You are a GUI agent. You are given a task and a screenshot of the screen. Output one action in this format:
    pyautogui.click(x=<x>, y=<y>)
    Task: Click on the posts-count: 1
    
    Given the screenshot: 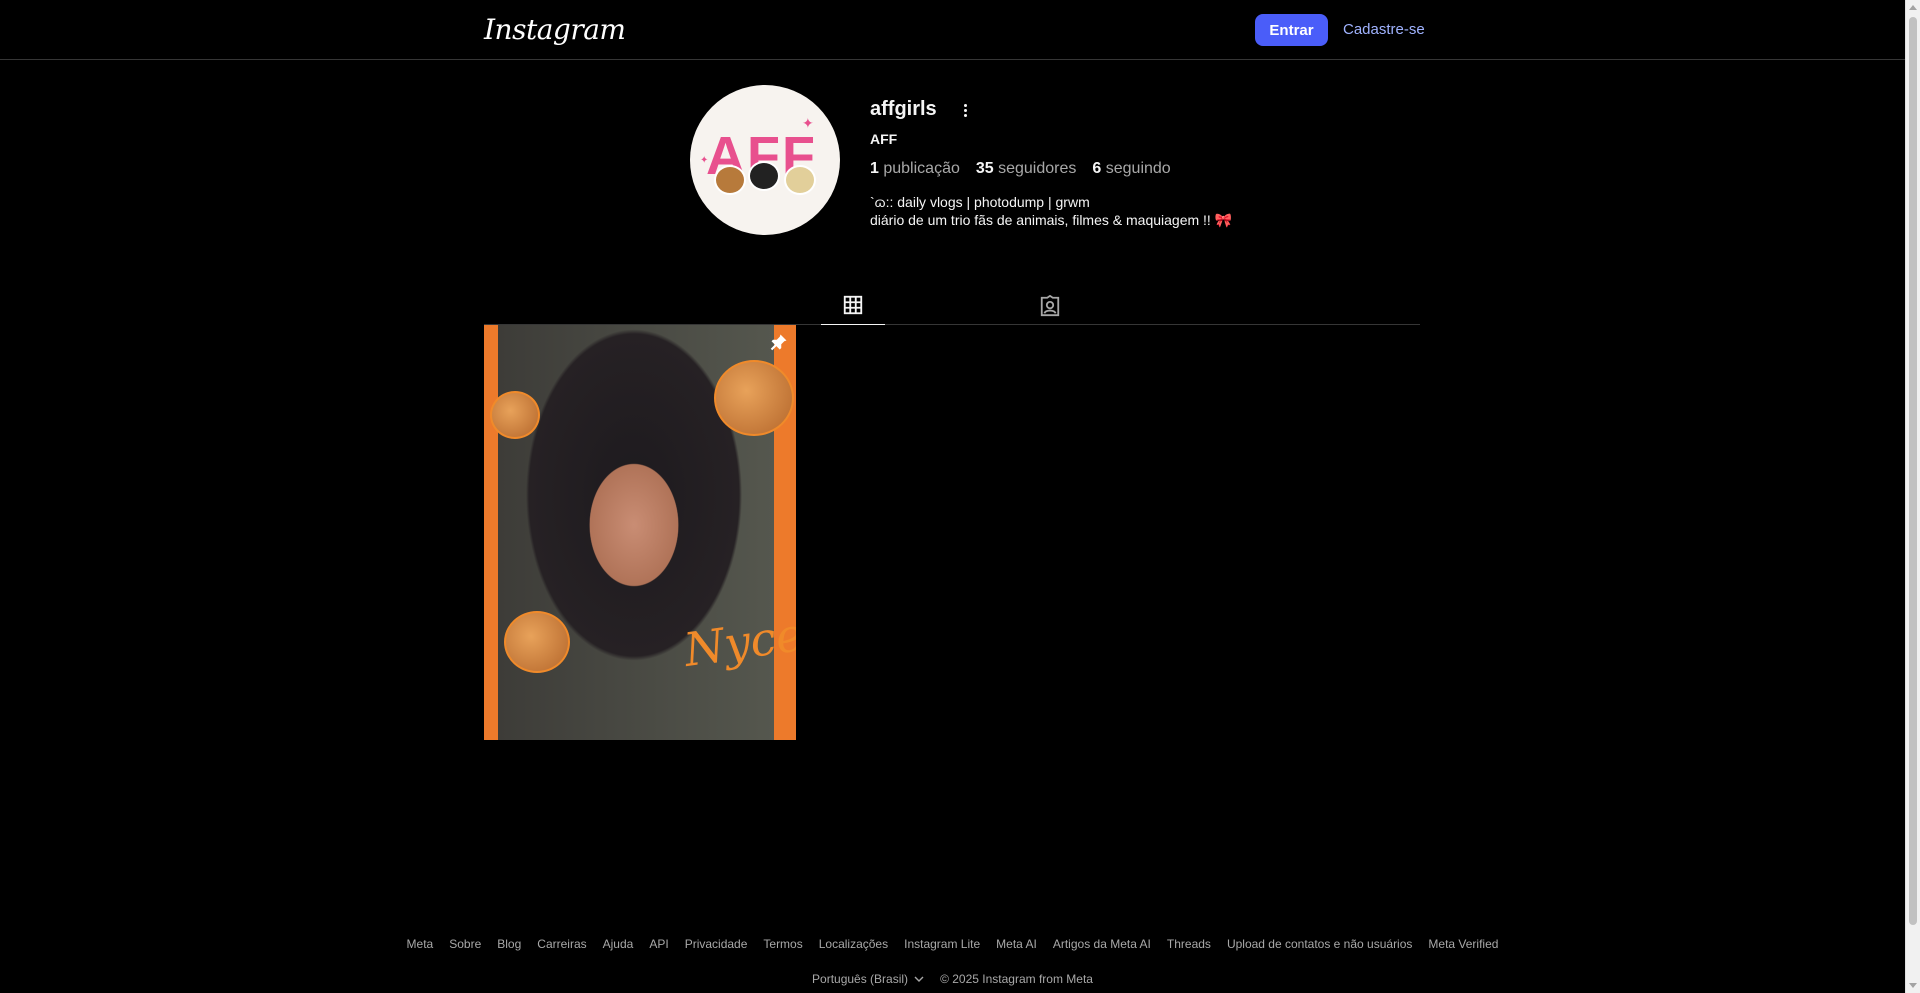 What is the action you would take?
    pyautogui.click(x=874, y=168)
    